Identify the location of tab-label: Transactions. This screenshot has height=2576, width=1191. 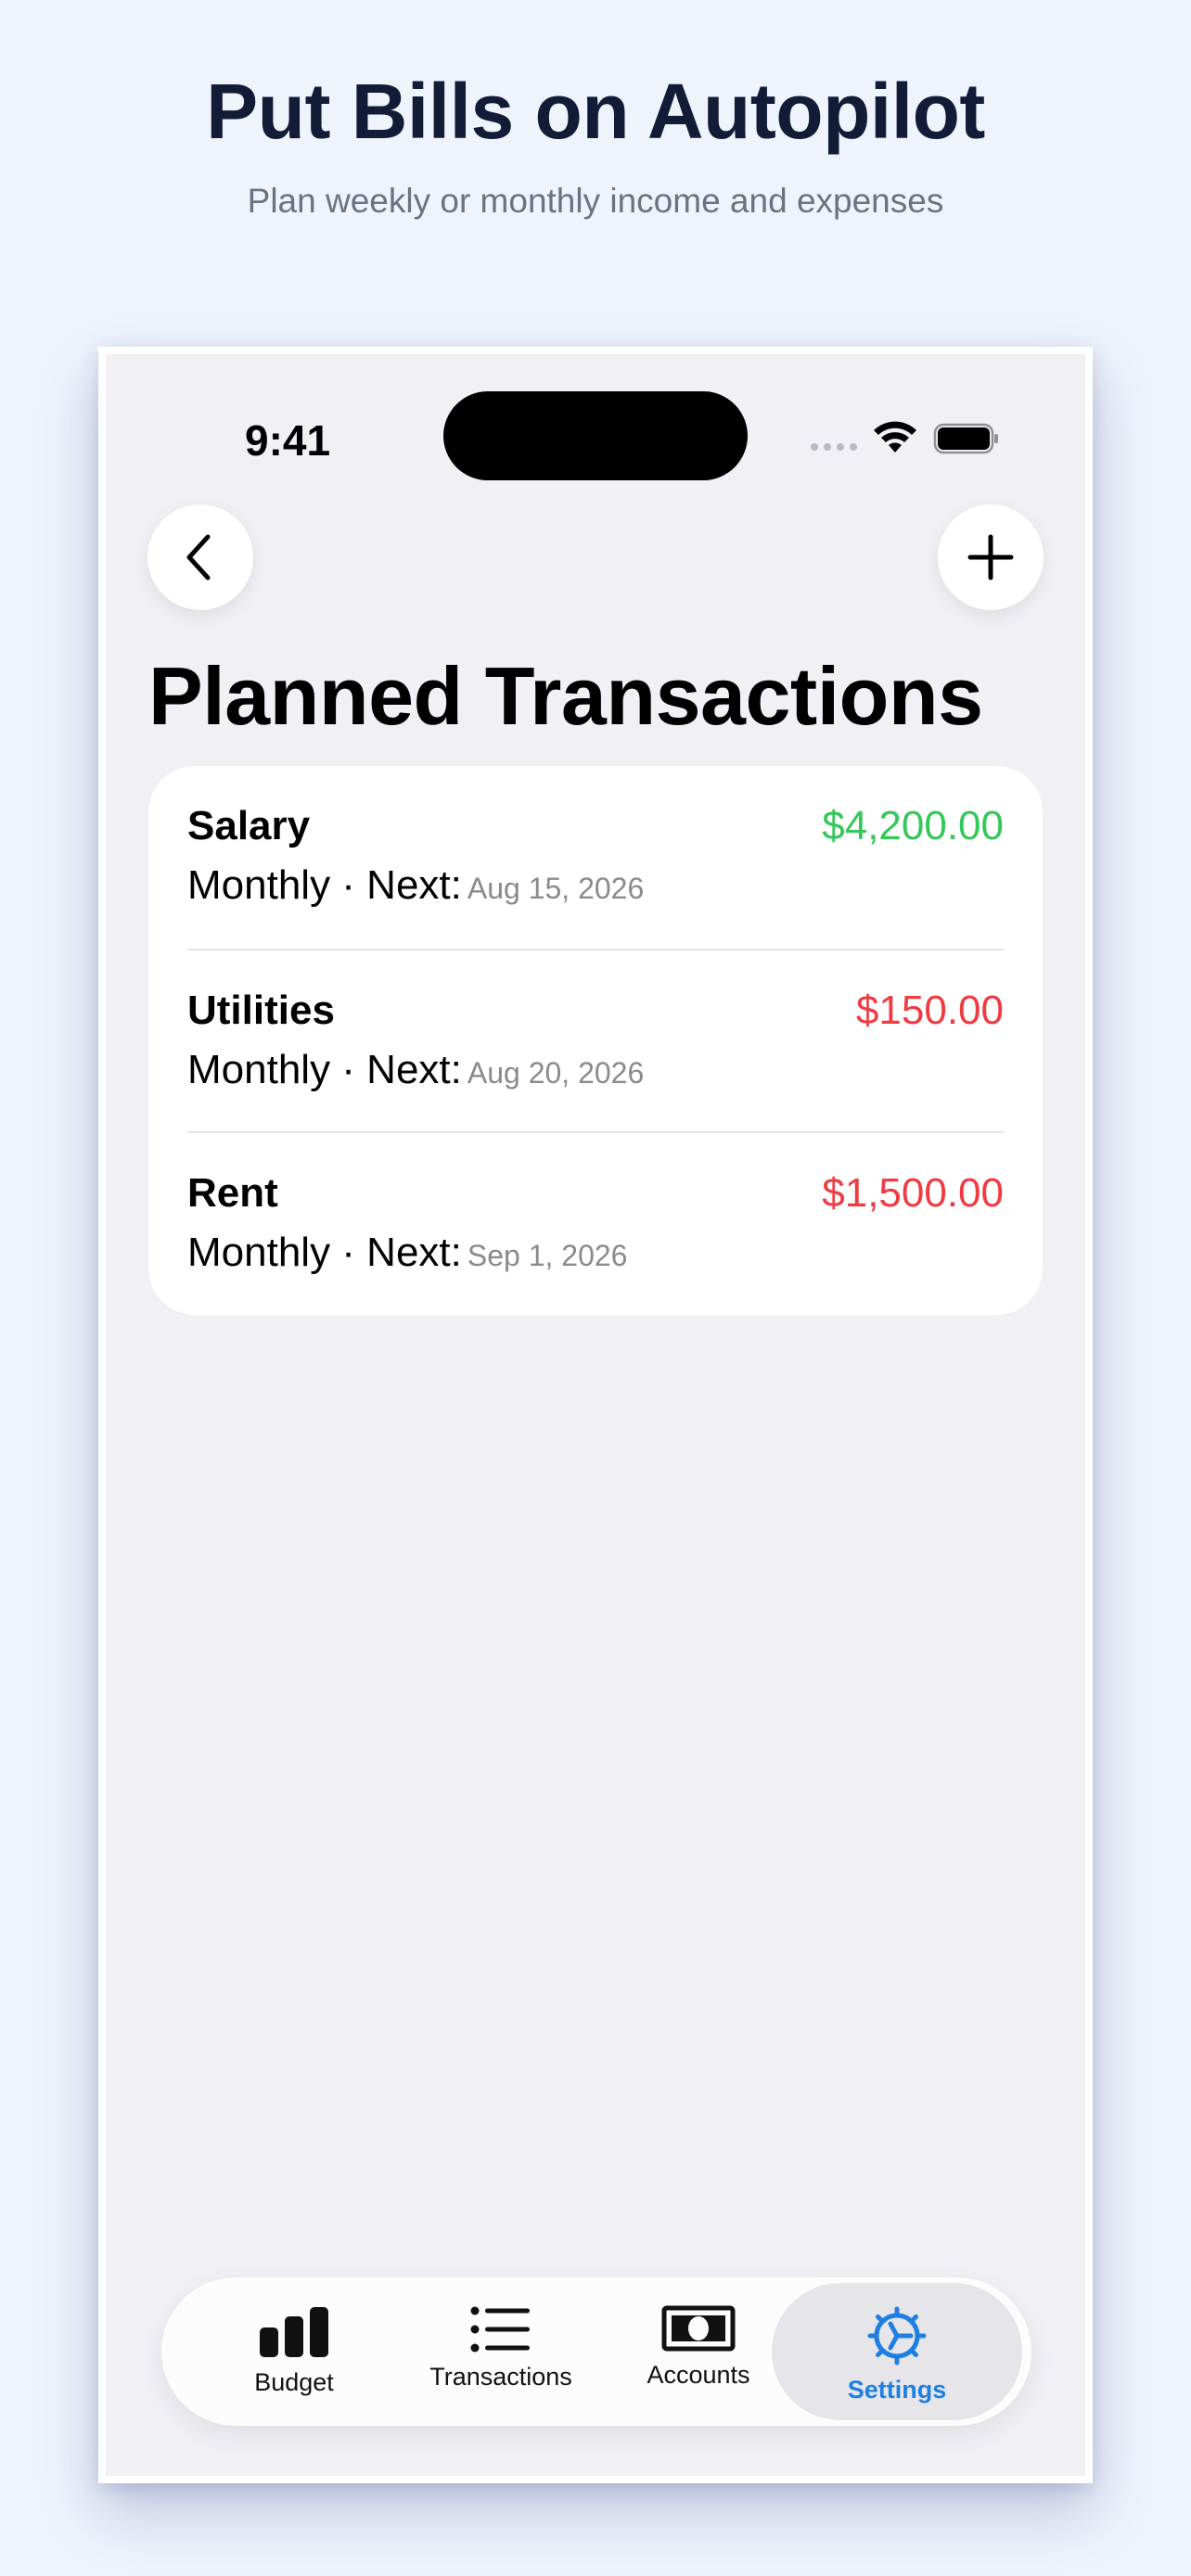
(501, 2377).